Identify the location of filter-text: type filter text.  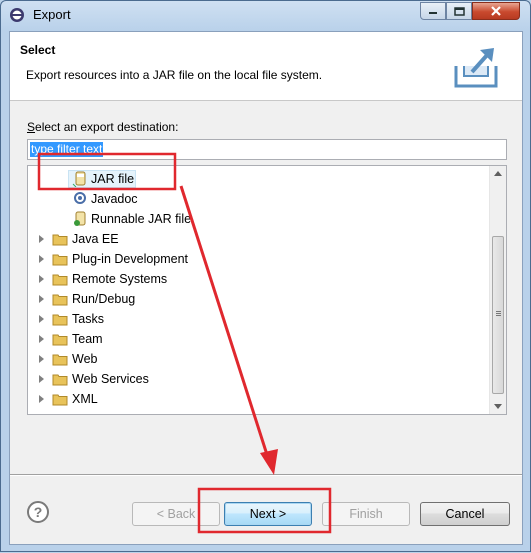
(67, 149).